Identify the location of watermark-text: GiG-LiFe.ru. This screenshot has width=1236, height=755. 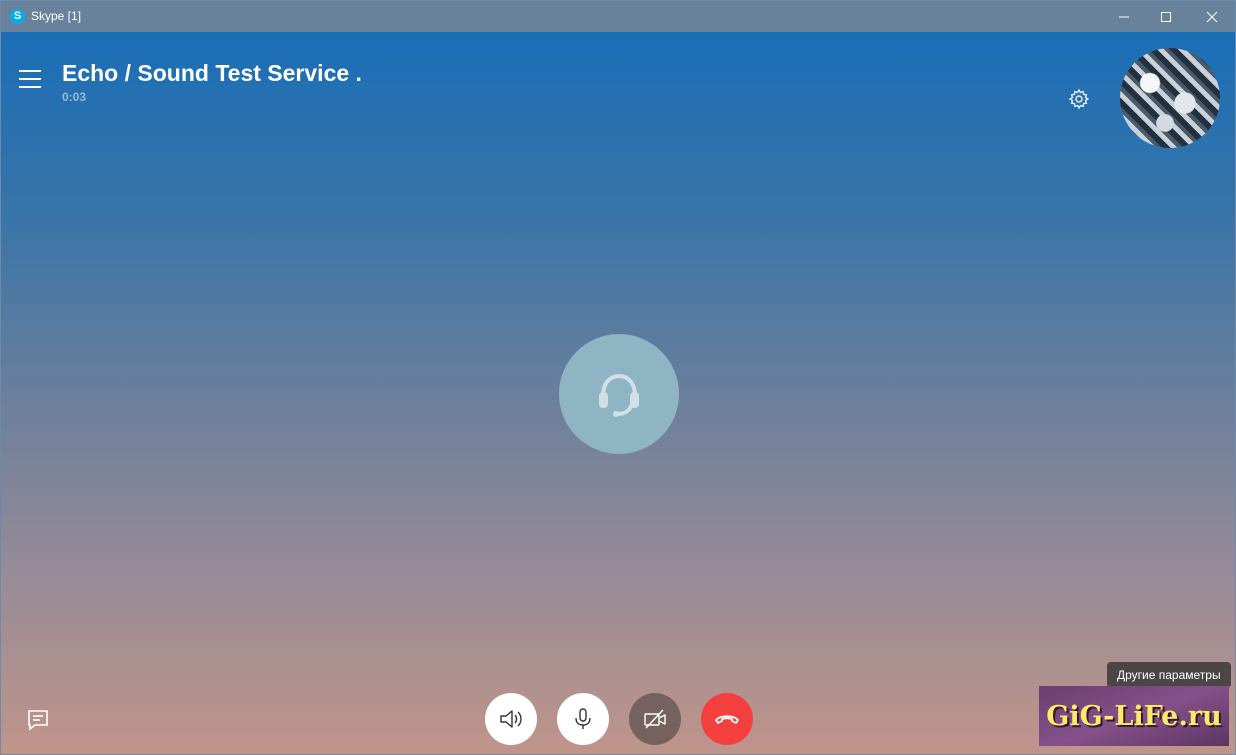
(1134, 716).